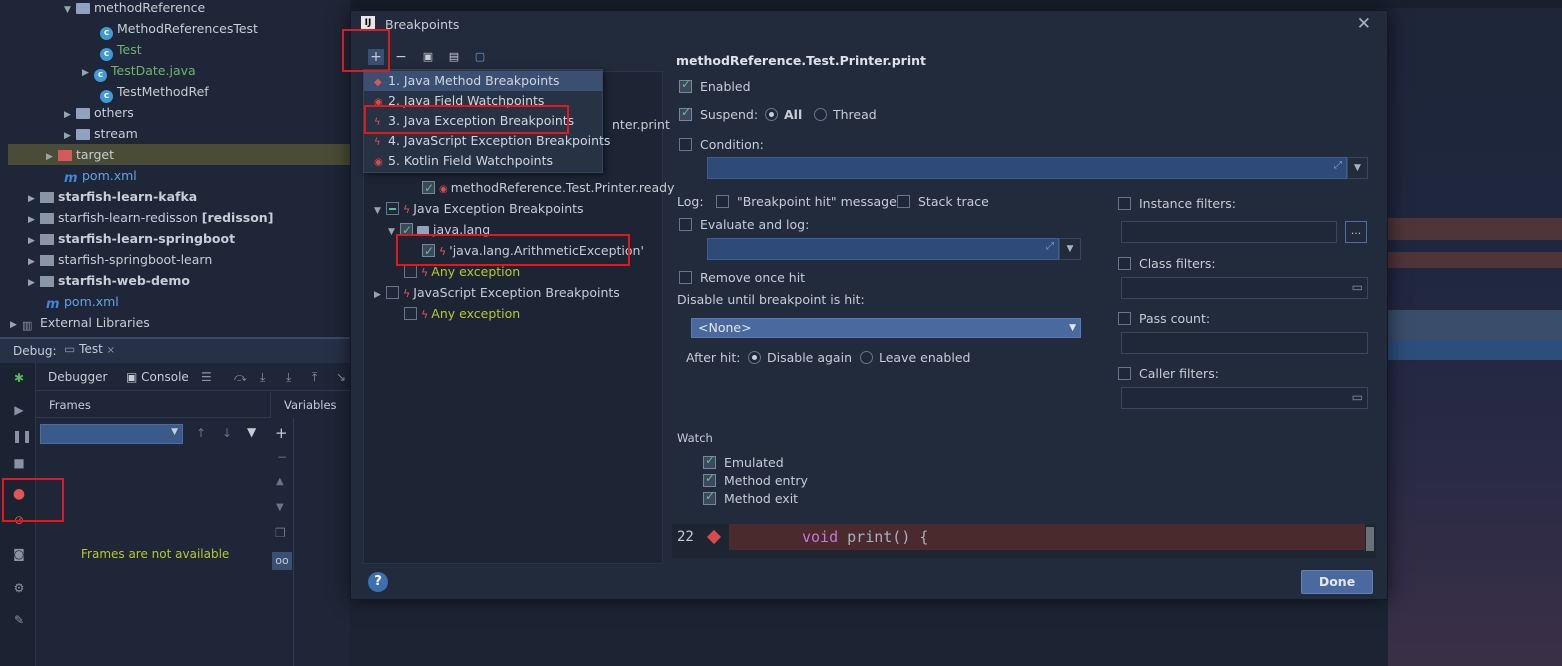  Describe the element at coordinates (1357, 168) in the screenshot. I see `condition-history-dropdown: ▼` at that location.